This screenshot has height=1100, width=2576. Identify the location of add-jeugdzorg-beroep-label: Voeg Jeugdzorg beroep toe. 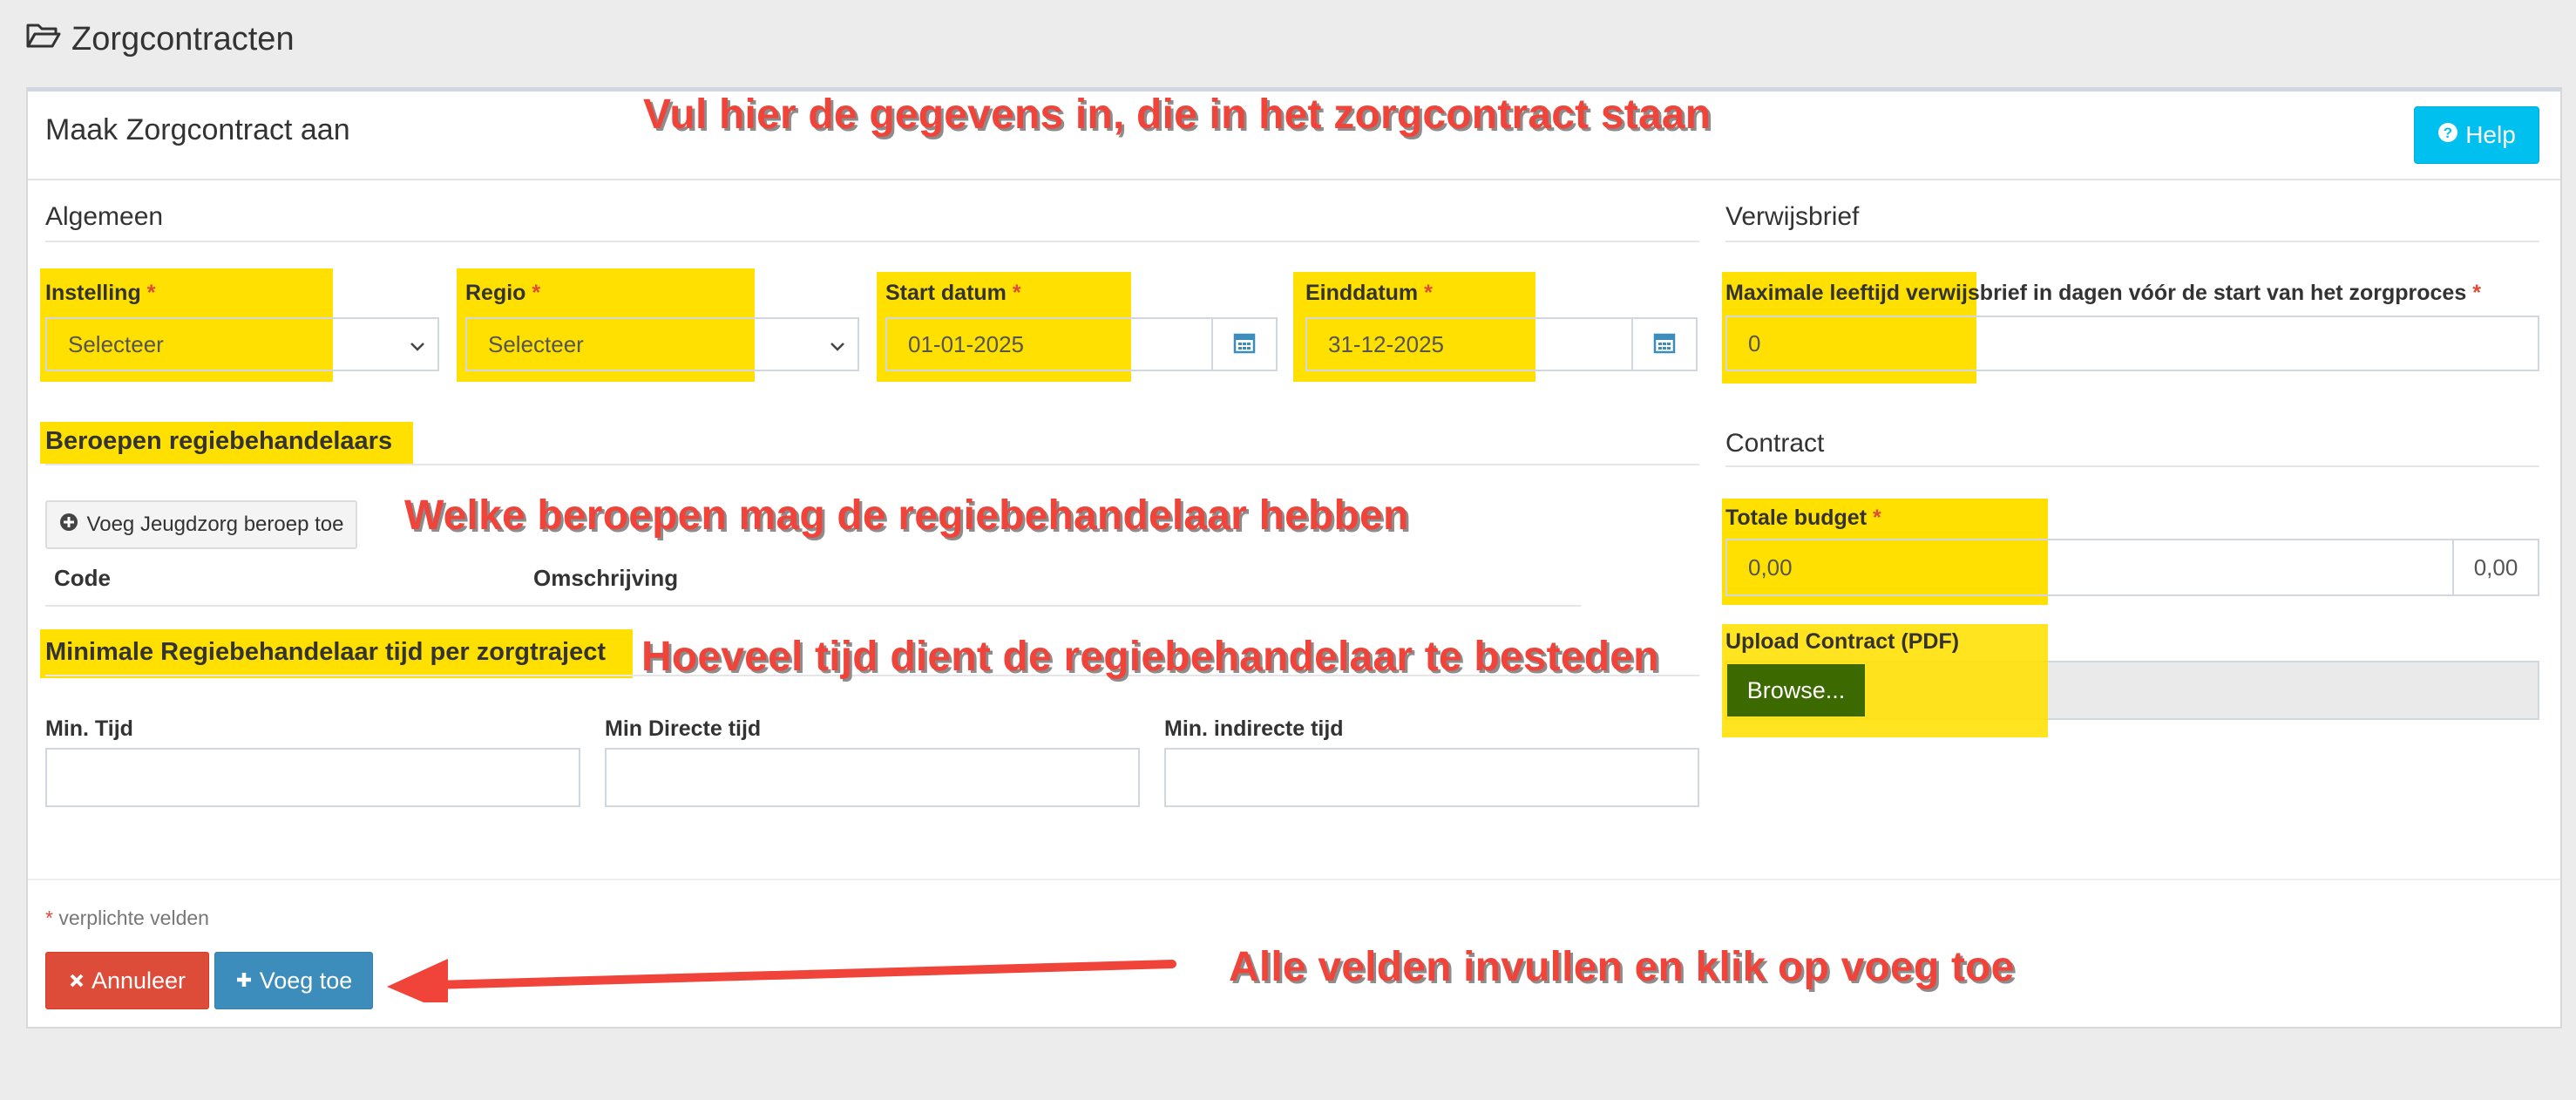
(215, 524).